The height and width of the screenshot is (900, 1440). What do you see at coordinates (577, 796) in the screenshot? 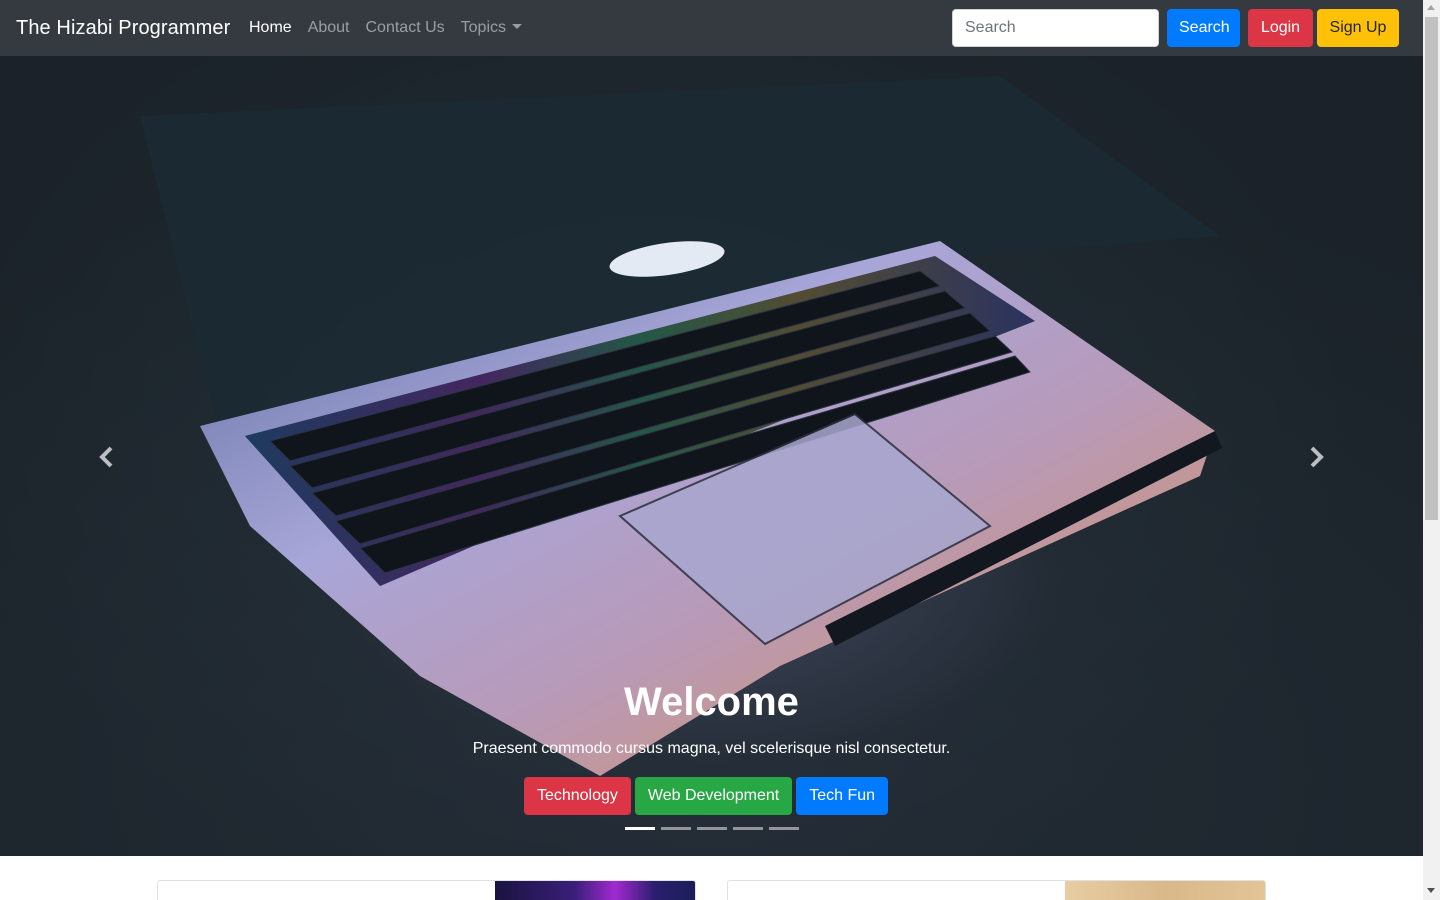
I see `technology-button: Technology` at bounding box center [577, 796].